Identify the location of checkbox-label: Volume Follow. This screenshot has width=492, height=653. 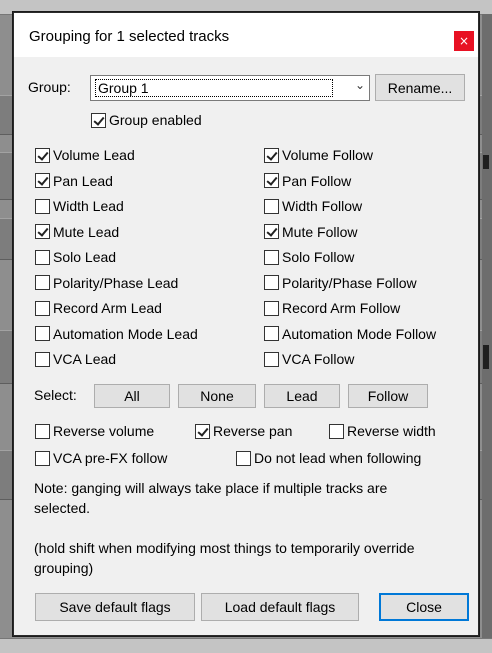
(328, 155).